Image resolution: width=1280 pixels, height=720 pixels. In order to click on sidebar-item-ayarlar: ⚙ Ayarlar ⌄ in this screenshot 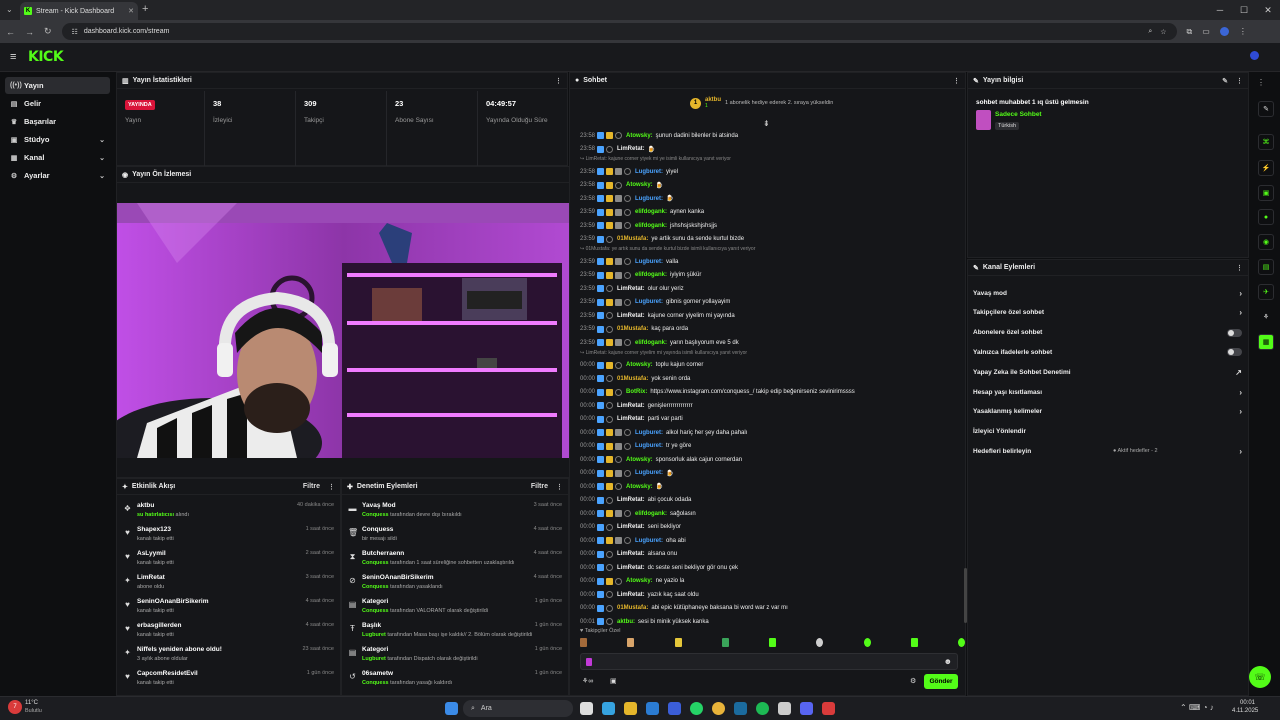, I will do `click(57, 175)`.